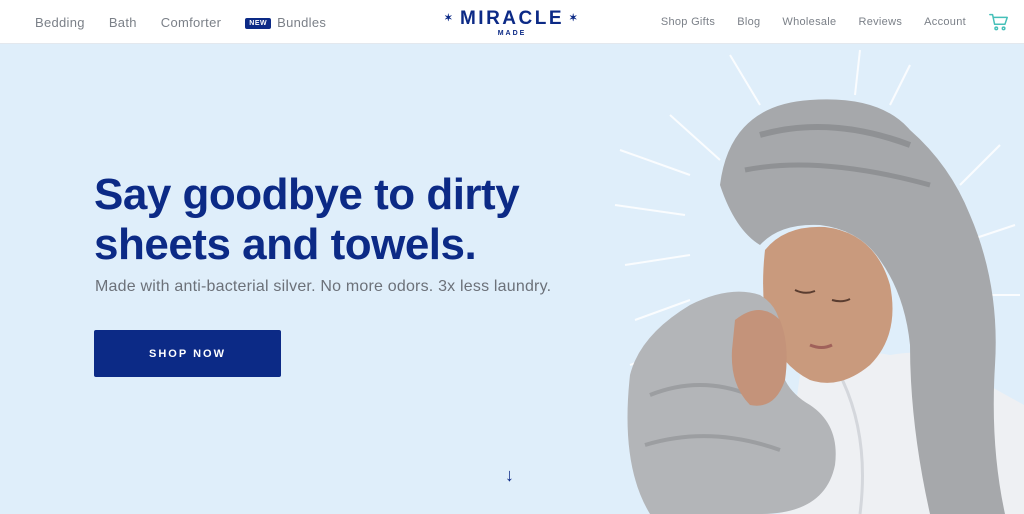  Describe the element at coordinates (809, 22) in the screenshot. I see `nav-link-wholesale: Wholesale` at that location.